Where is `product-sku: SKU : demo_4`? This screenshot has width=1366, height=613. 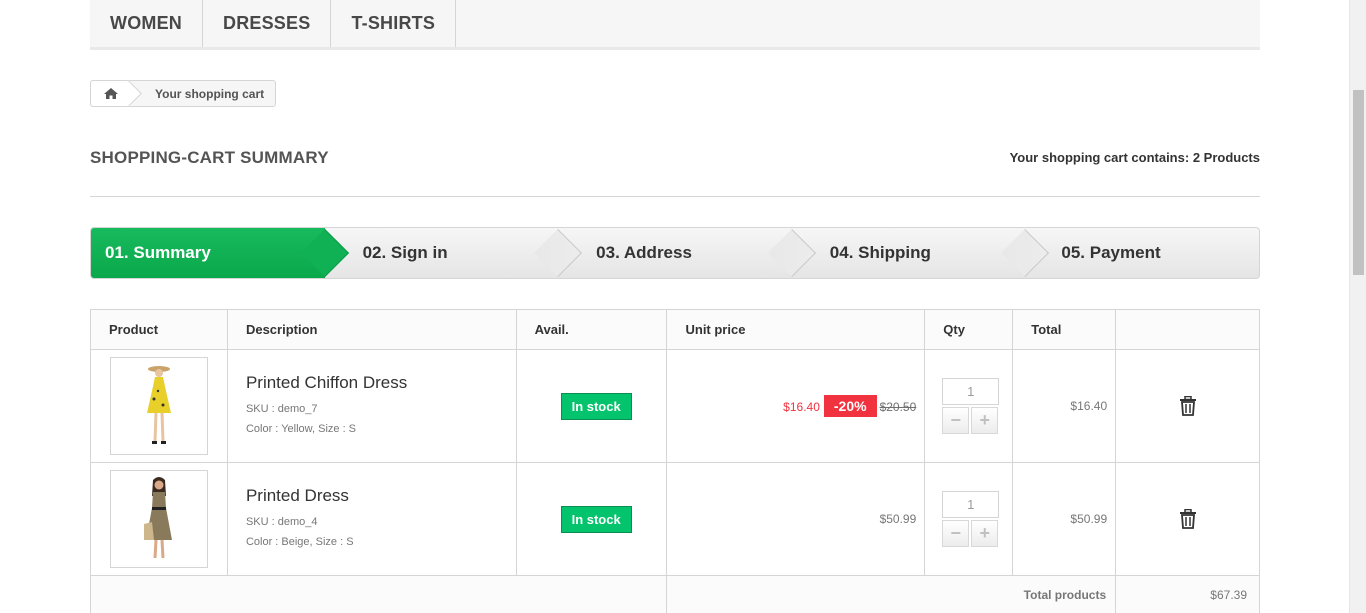
product-sku: SKU : demo_4 is located at coordinates (281, 522).